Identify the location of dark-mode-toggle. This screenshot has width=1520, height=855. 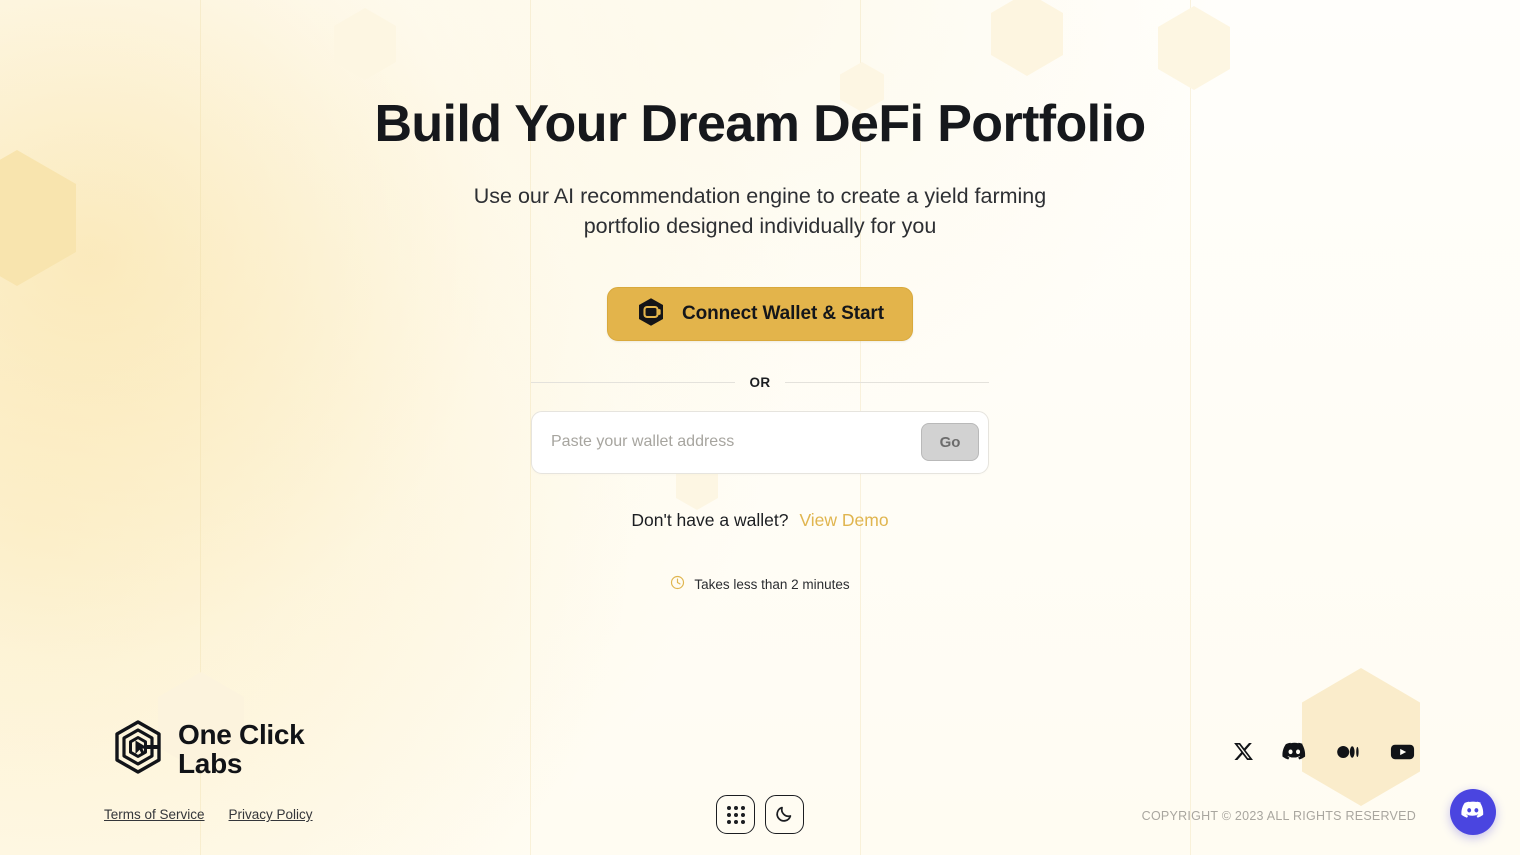
(784, 814).